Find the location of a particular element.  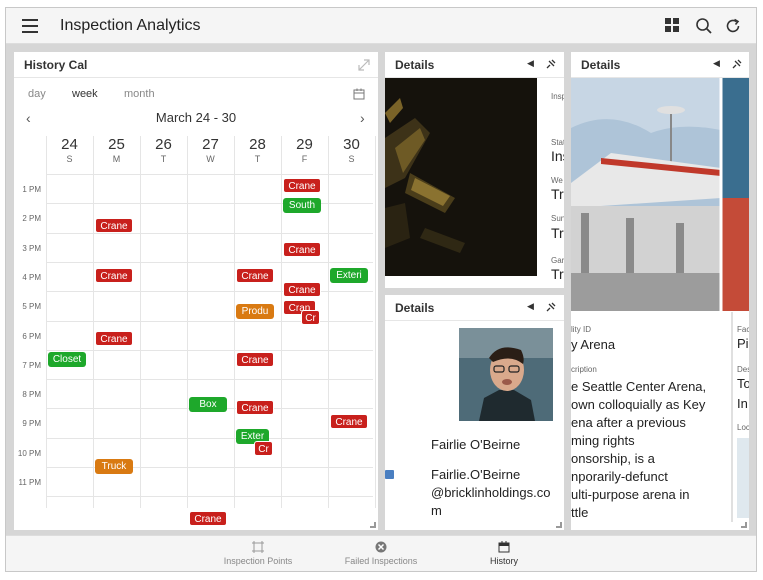

mode-week: week is located at coordinates (85, 94).